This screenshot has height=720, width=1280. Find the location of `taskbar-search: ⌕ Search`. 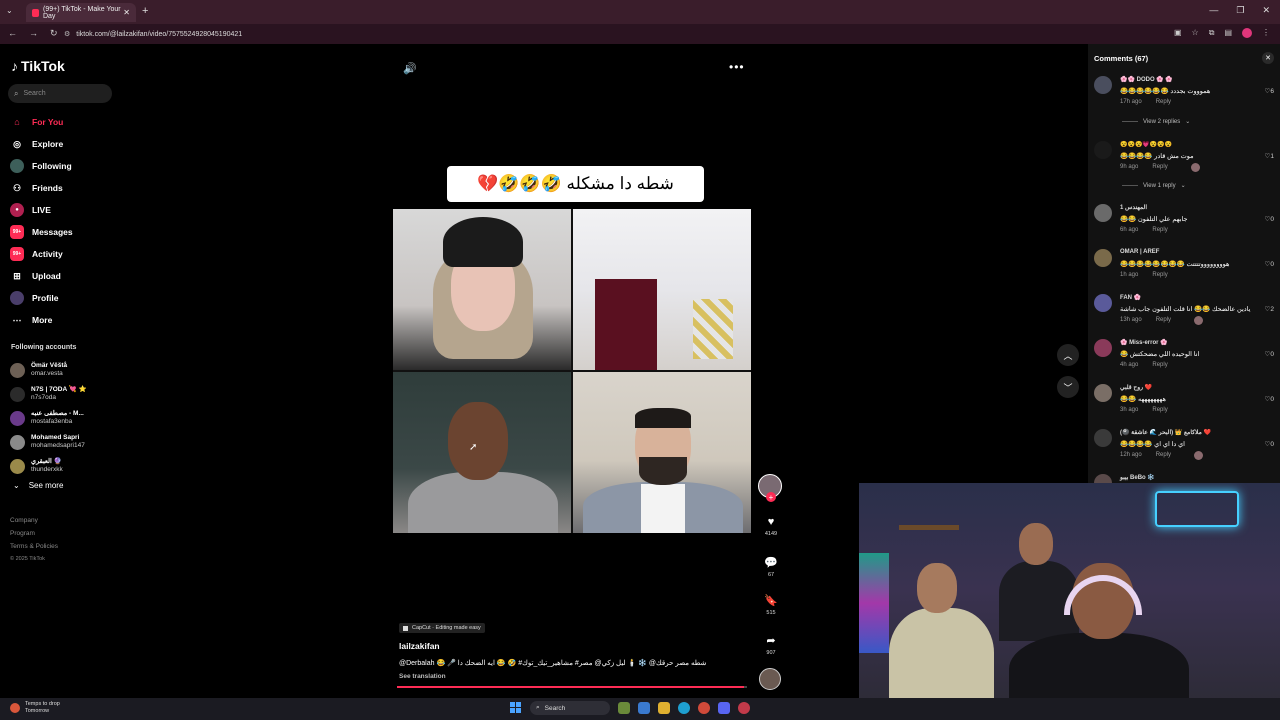

taskbar-search: ⌕ Search is located at coordinates (570, 708).